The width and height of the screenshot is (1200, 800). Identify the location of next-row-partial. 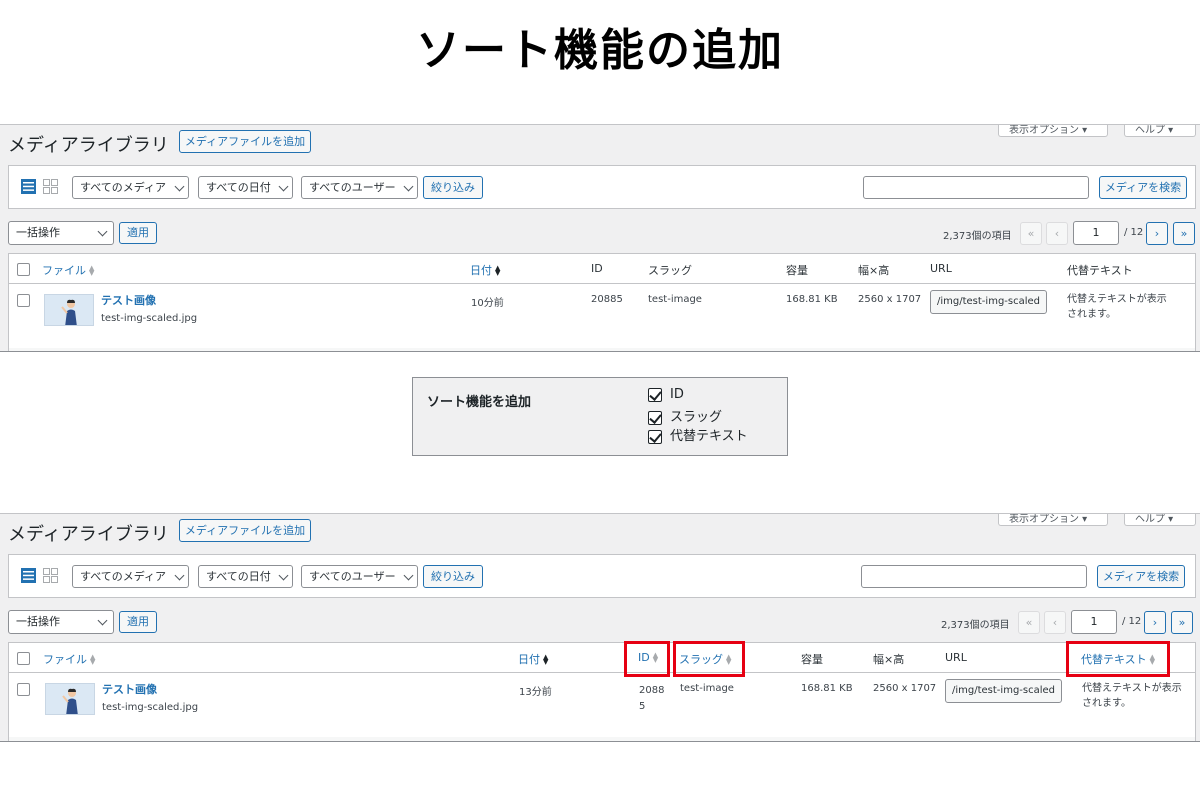
(602, 739).